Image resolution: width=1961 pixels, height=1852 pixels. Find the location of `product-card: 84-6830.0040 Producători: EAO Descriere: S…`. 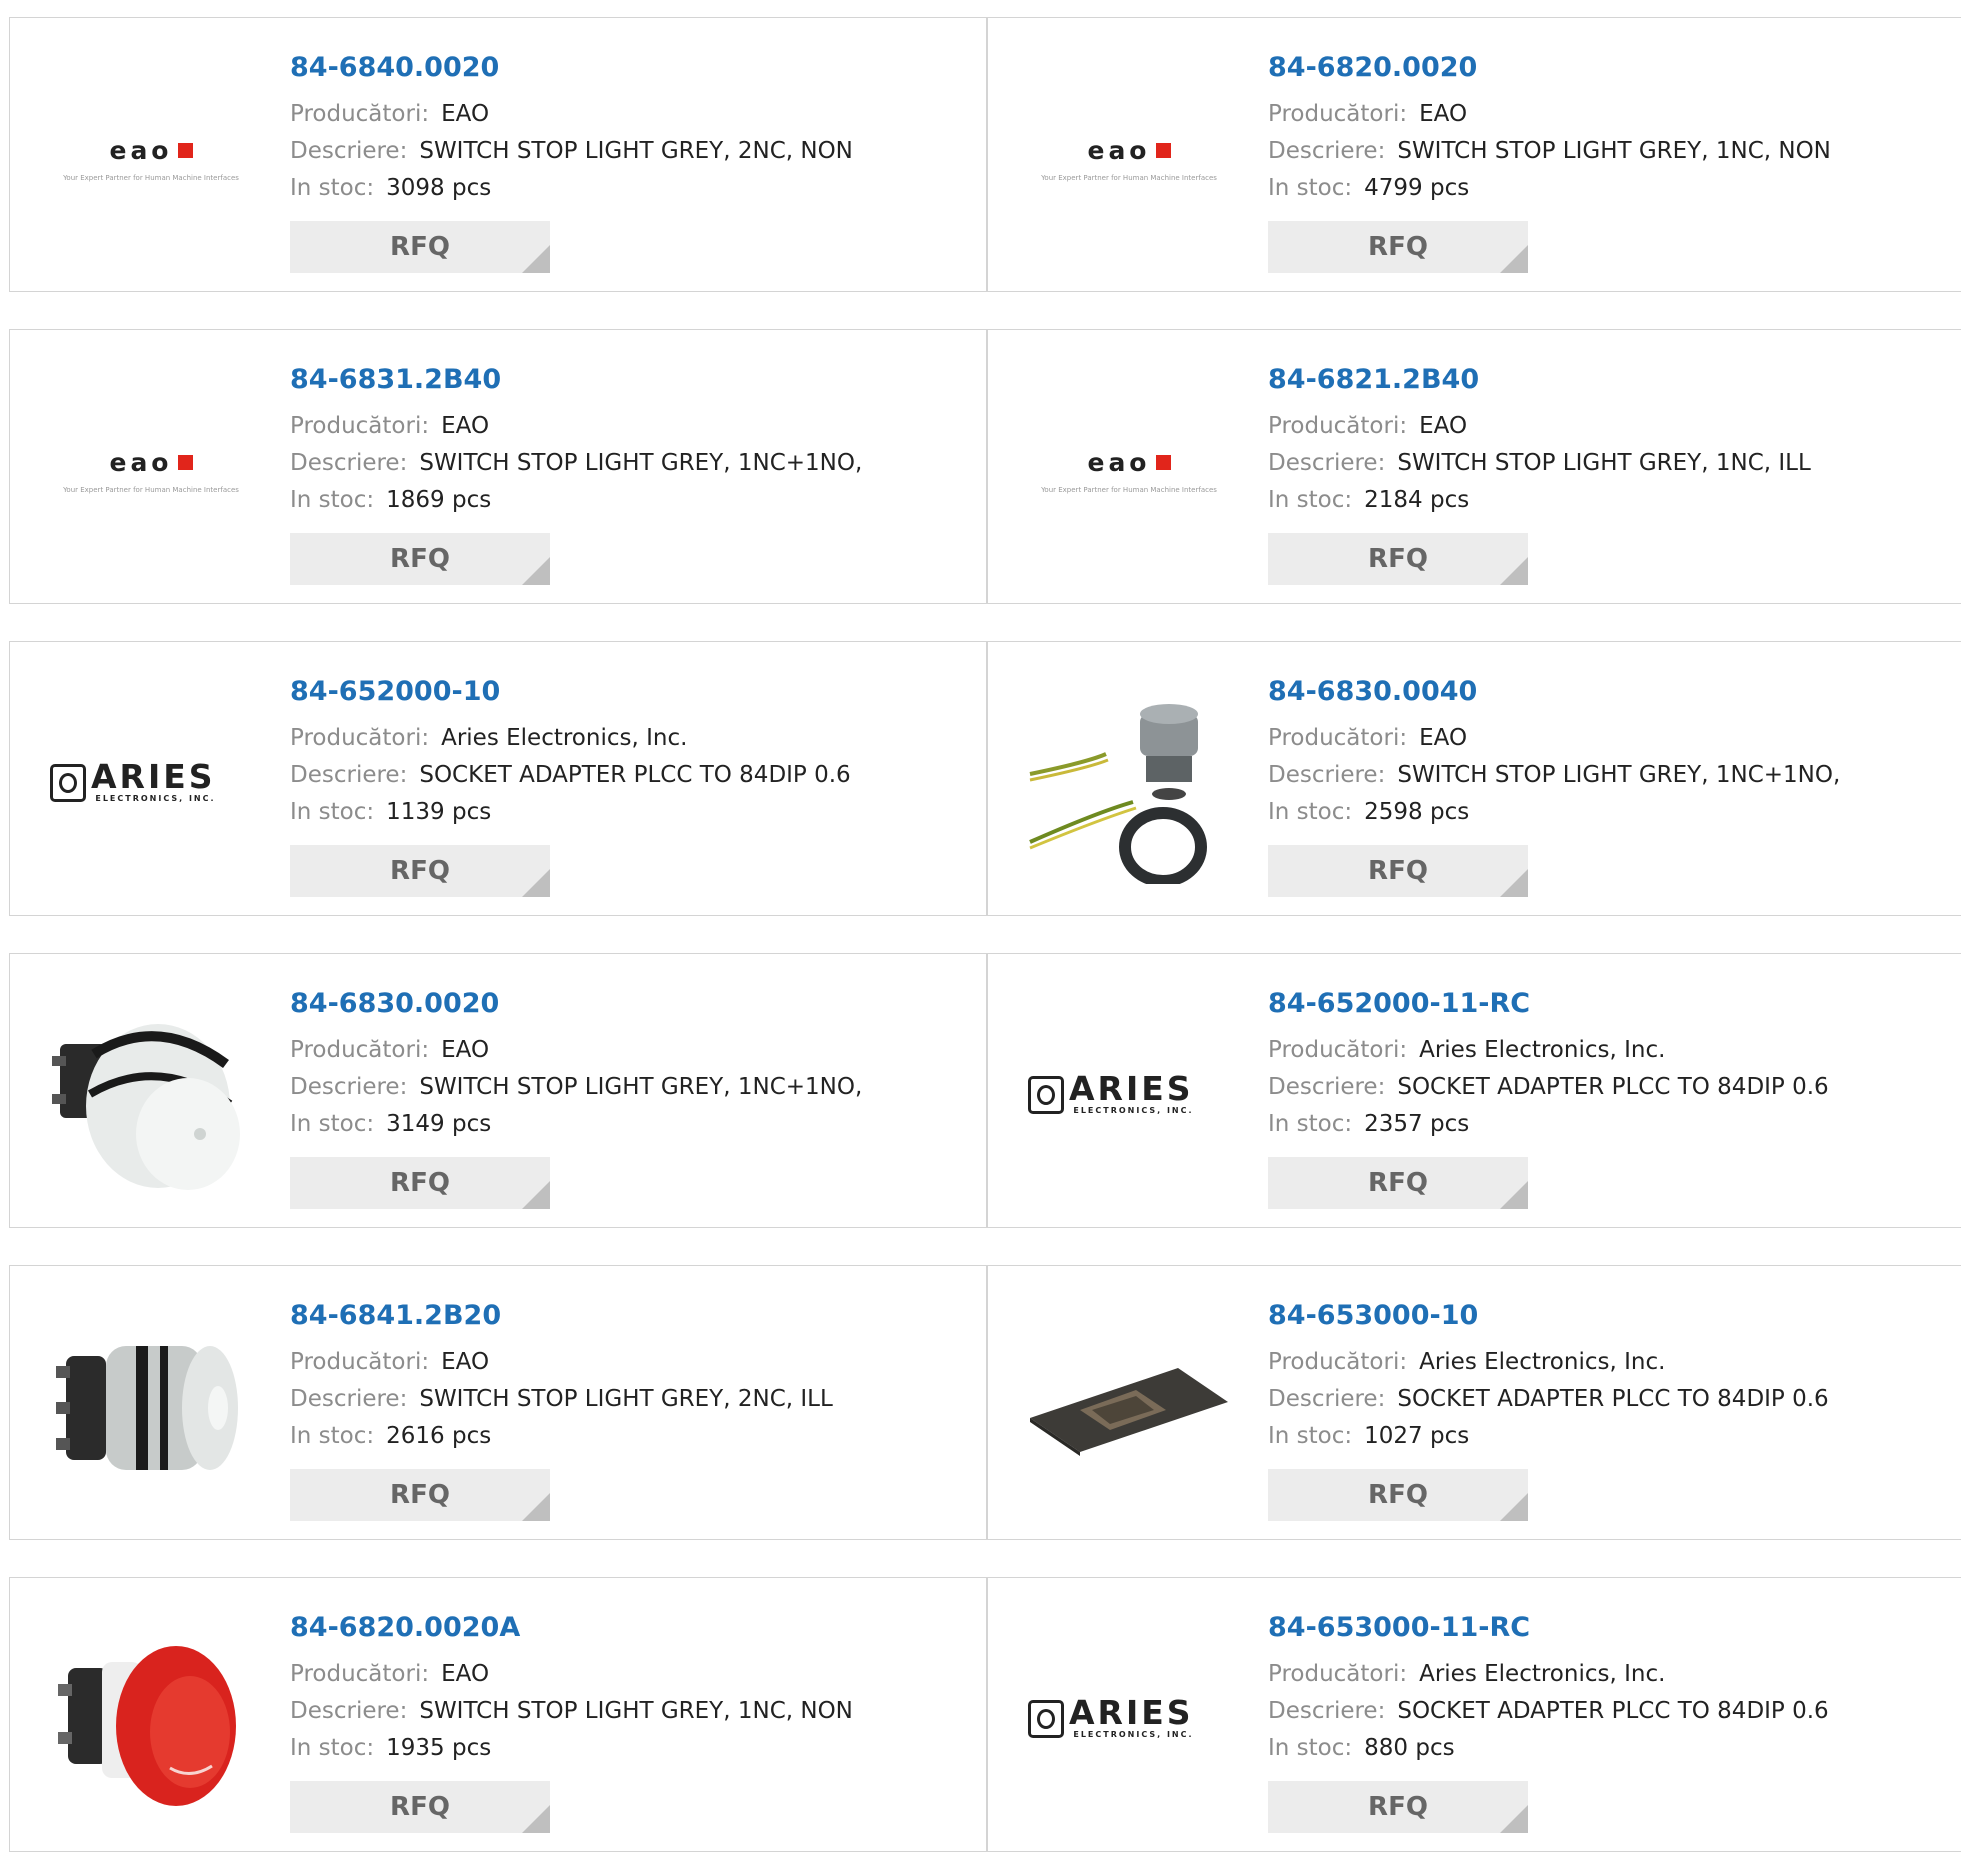

product-card: 84-6830.0040 Producători: EAO Descriere: S… is located at coordinates (1474, 778).